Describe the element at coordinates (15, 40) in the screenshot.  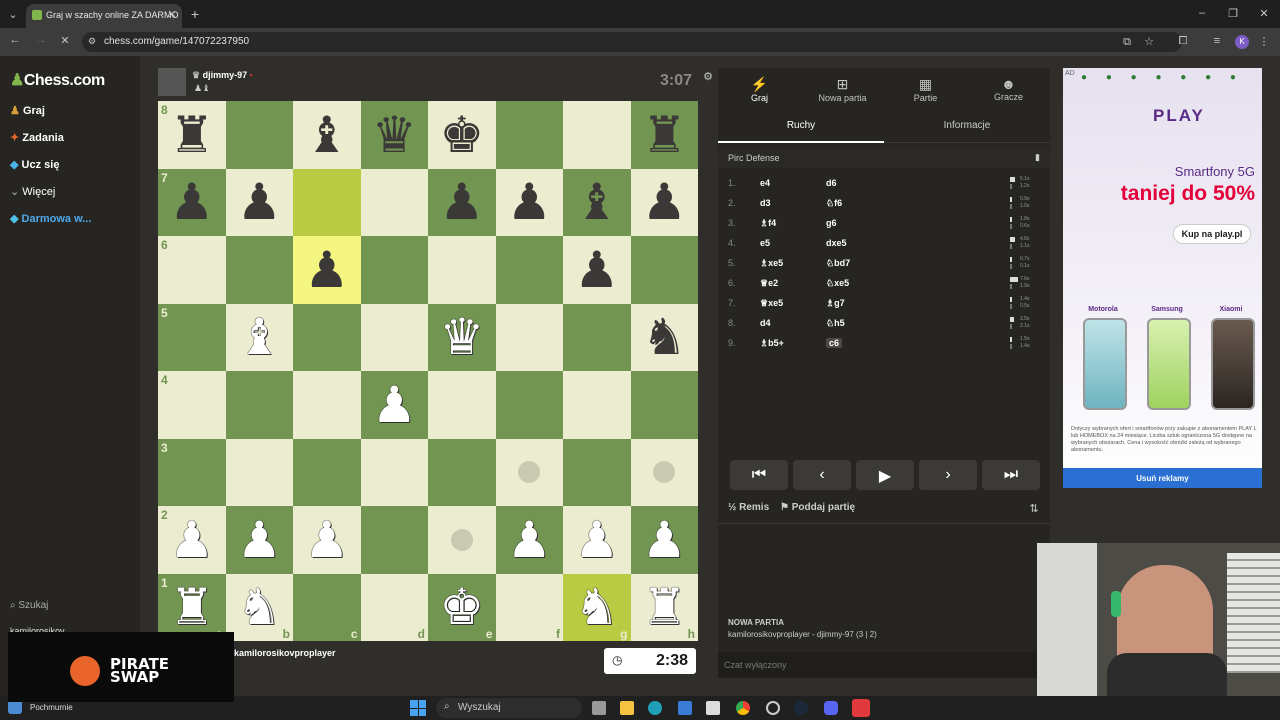
I see `back-icon: ←` at that location.